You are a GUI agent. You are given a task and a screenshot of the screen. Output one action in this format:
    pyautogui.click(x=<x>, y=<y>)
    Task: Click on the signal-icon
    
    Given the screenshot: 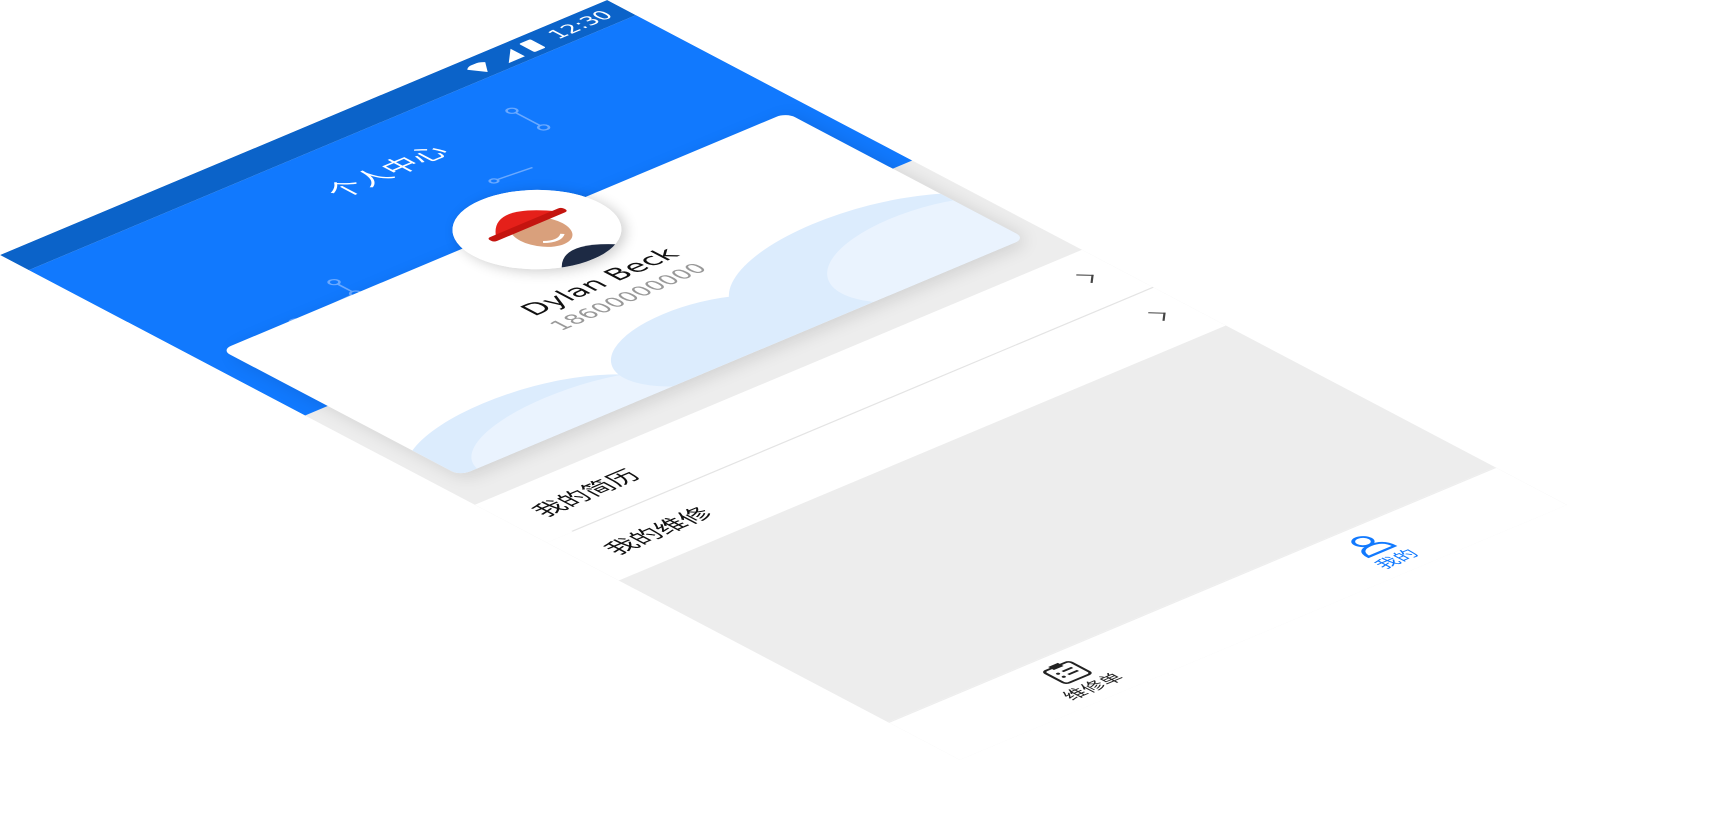 What is the action you would take?
    pyautogui.click(x=509, y=55)
    